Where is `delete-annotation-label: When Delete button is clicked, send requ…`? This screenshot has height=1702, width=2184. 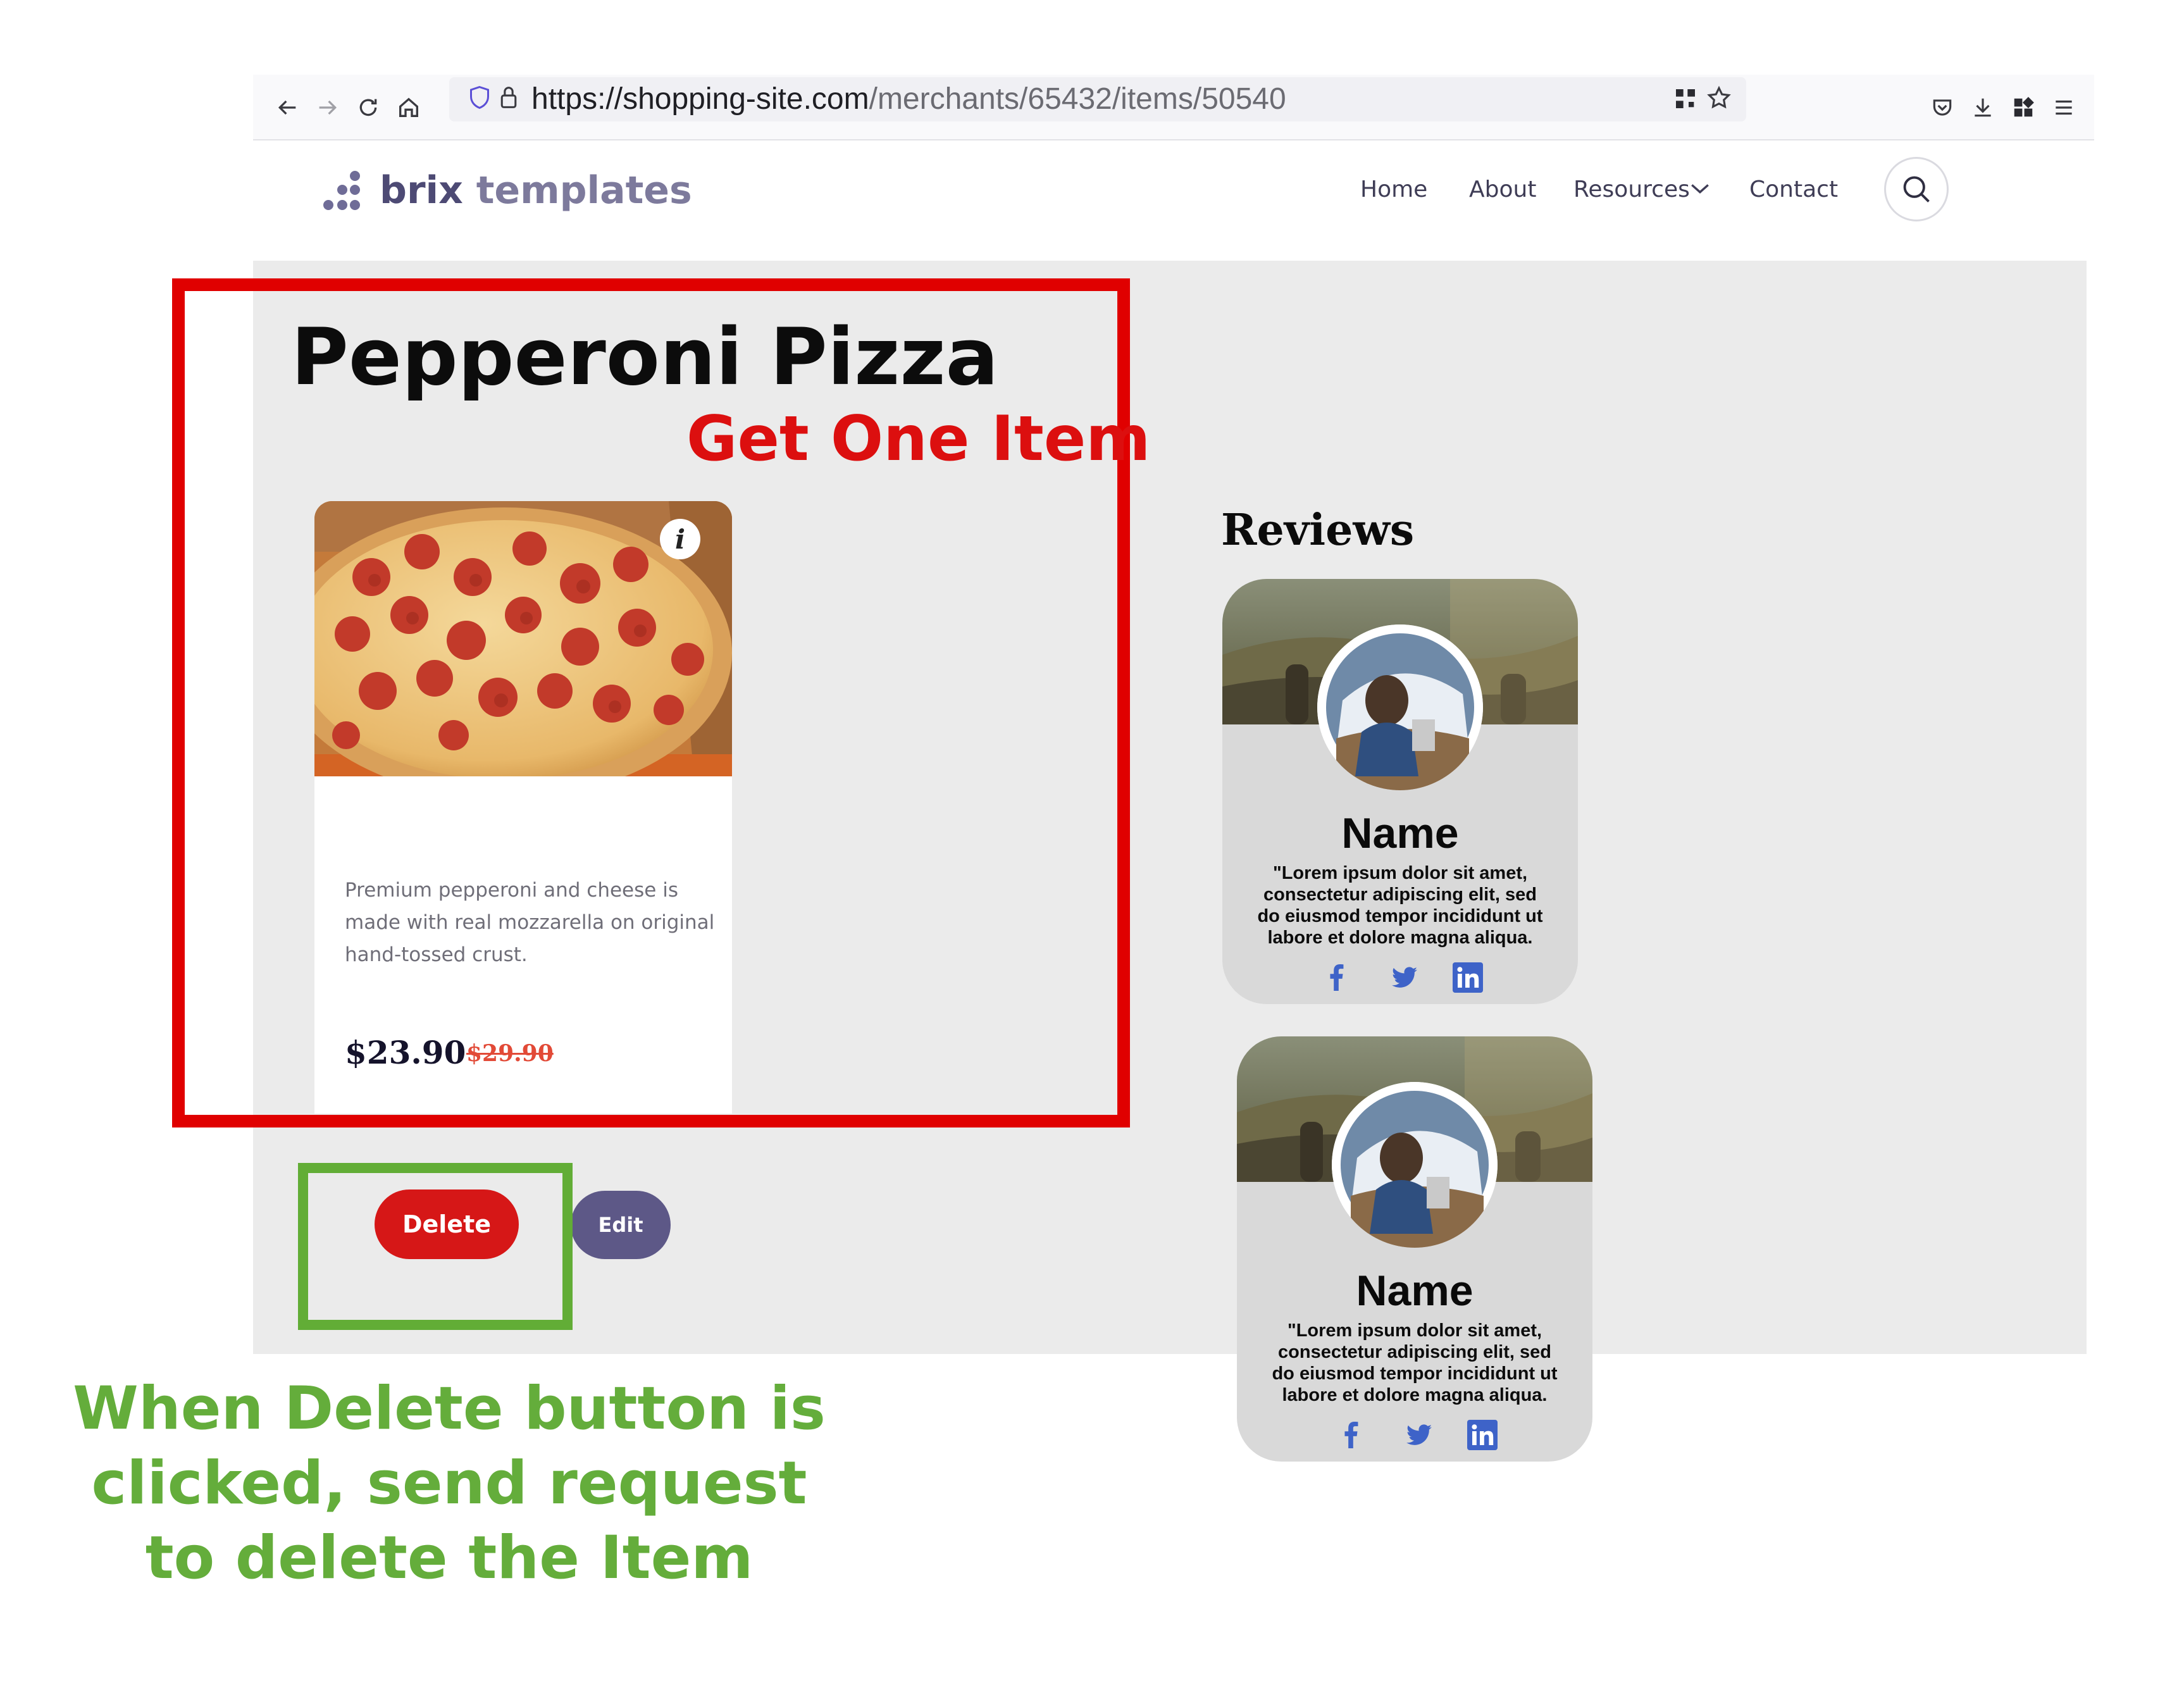
delete-annotation-label: When Delete button is clicked, send requ… is located at coordinates (449, 1483).